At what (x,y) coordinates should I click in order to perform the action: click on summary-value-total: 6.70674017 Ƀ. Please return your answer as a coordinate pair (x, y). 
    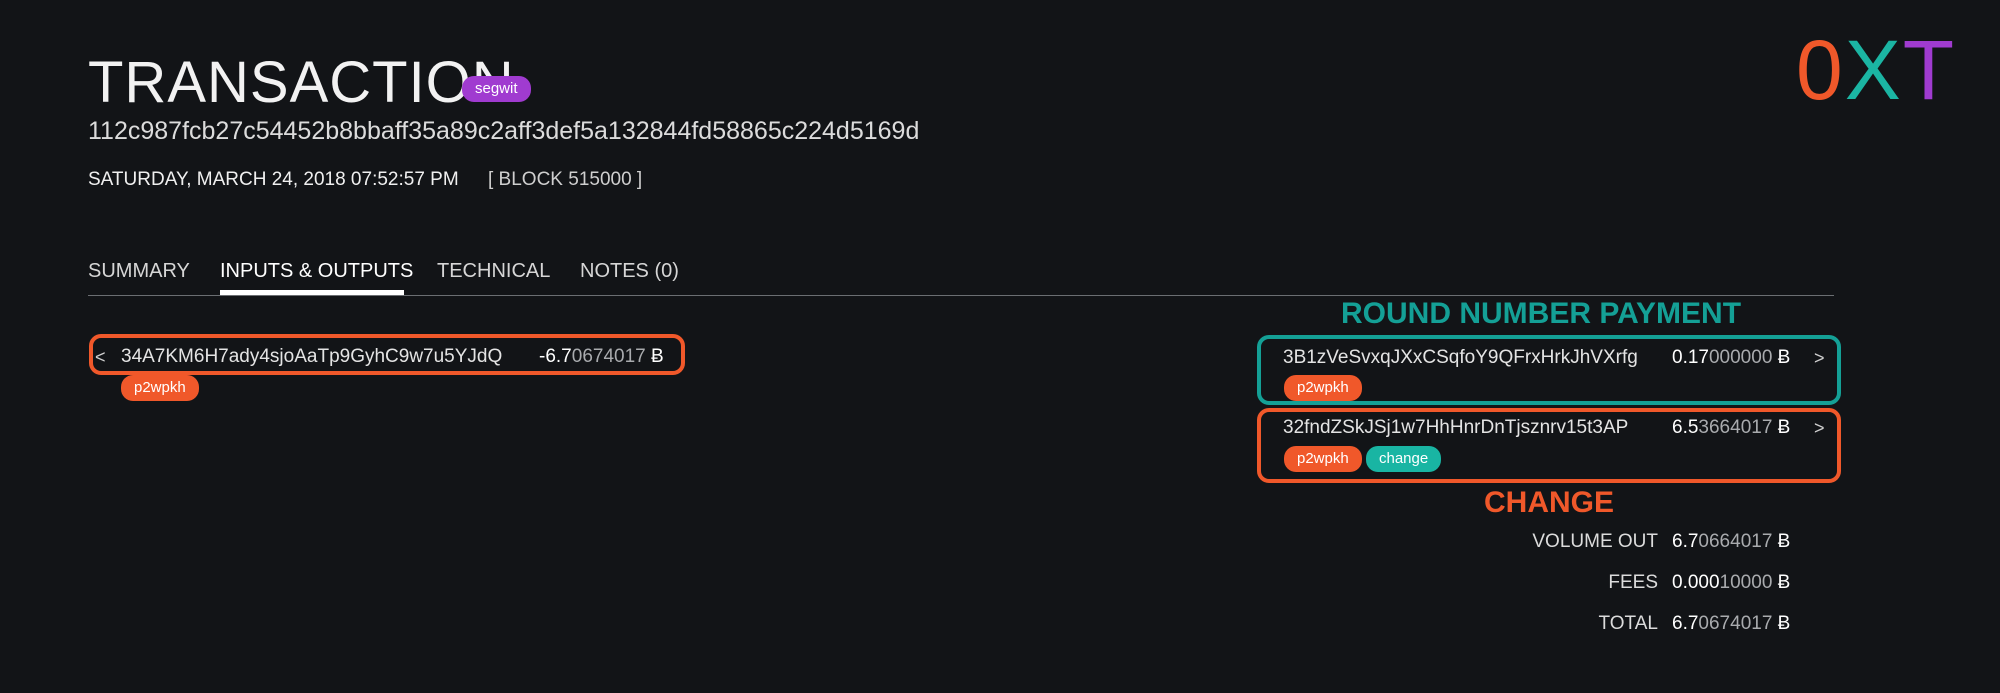
    Looking at the image, I should click on (1731, 624).